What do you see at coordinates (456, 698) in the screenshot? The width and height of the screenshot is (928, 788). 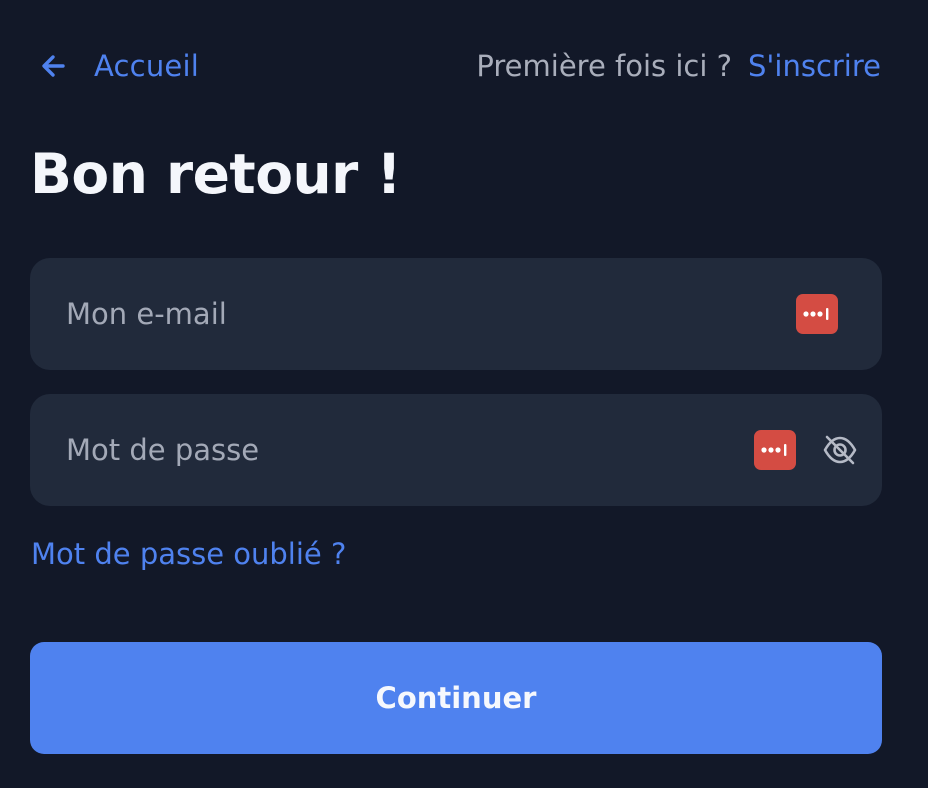 I see `continue-button: Continuer` at bounding box center [456, 698].